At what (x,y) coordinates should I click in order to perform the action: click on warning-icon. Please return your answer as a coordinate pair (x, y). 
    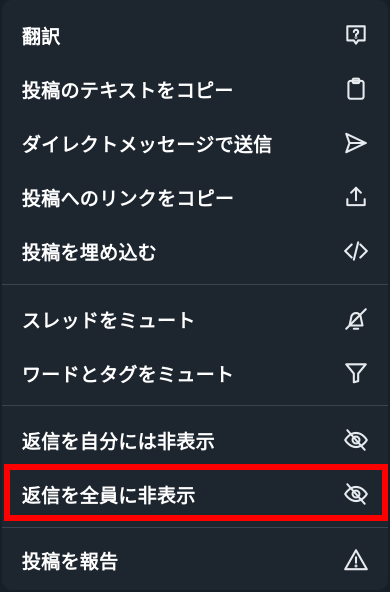
    Looking at the image, I should click on (356, 560).